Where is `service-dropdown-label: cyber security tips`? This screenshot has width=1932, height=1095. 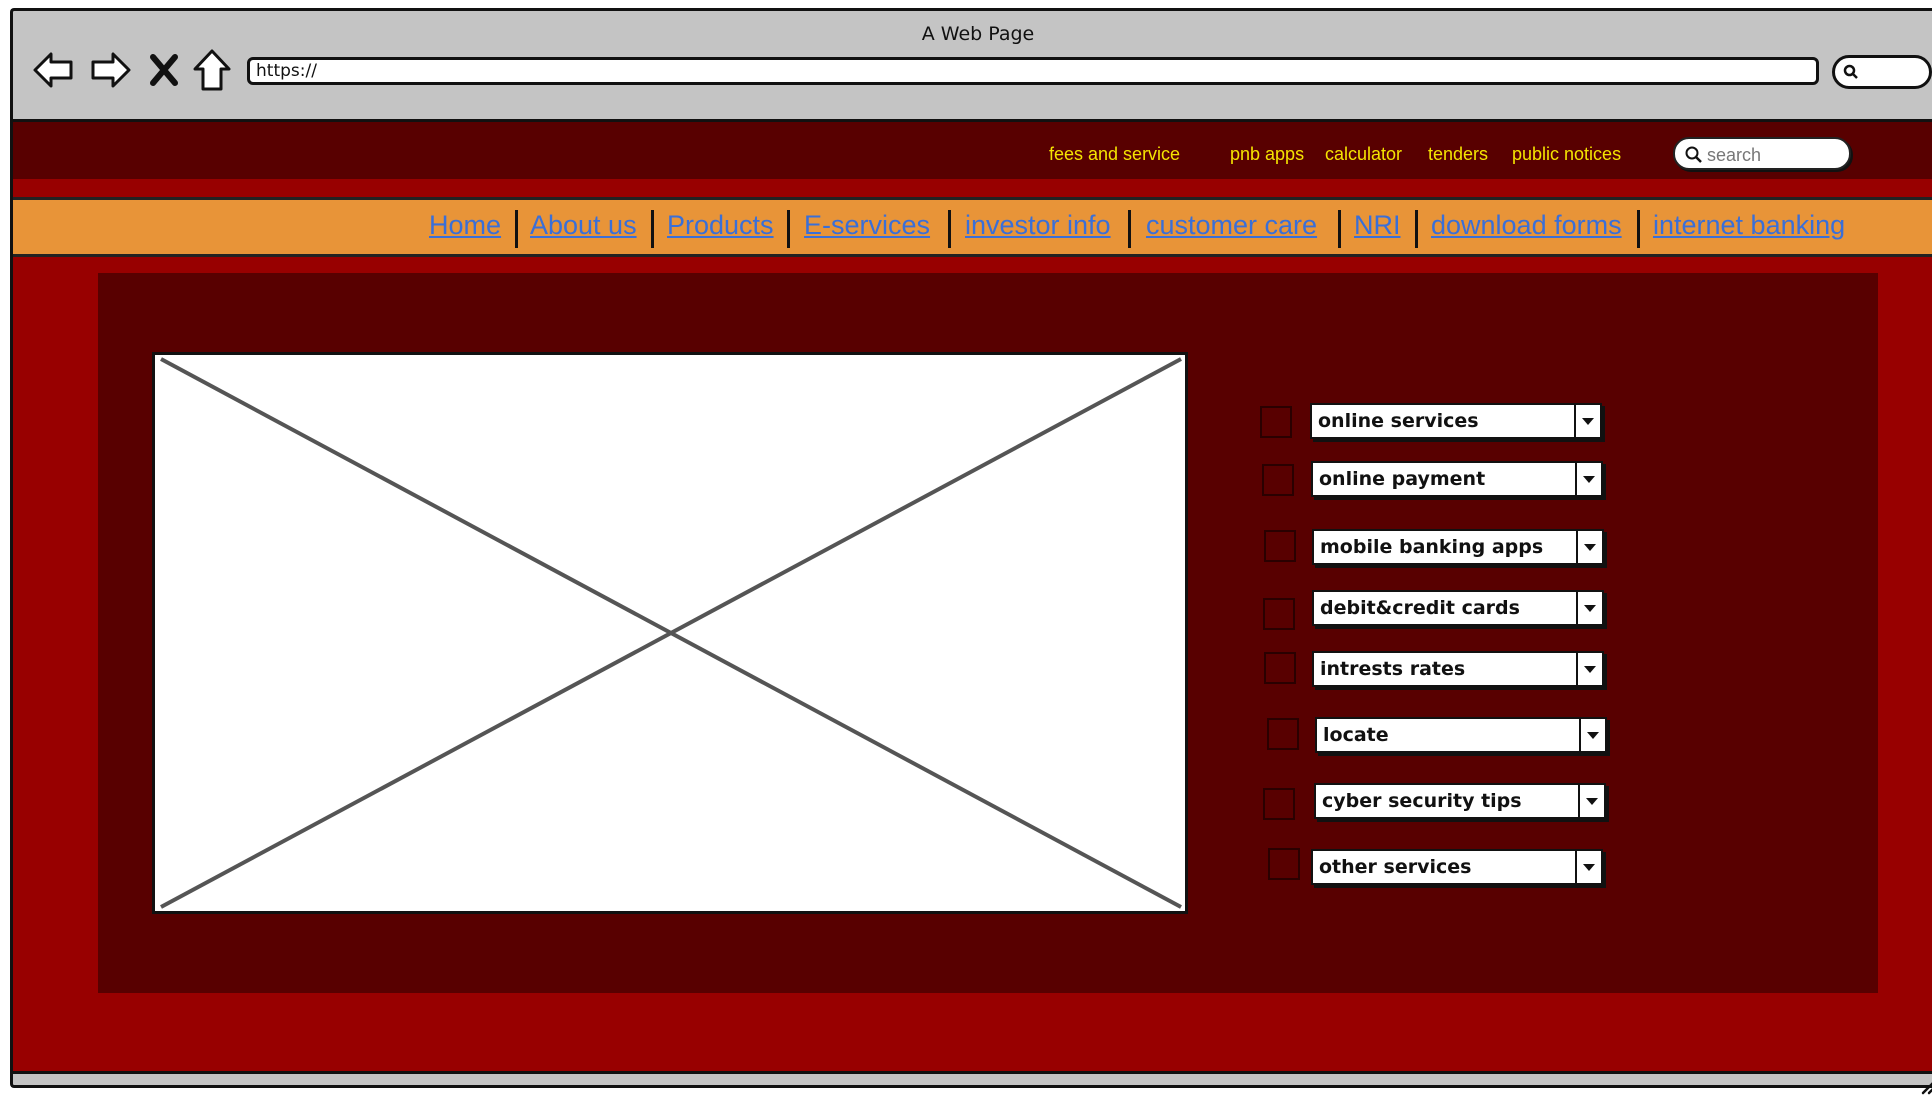 service-dropdown-label: cyber security tips is located at coordinates (1422, 801).